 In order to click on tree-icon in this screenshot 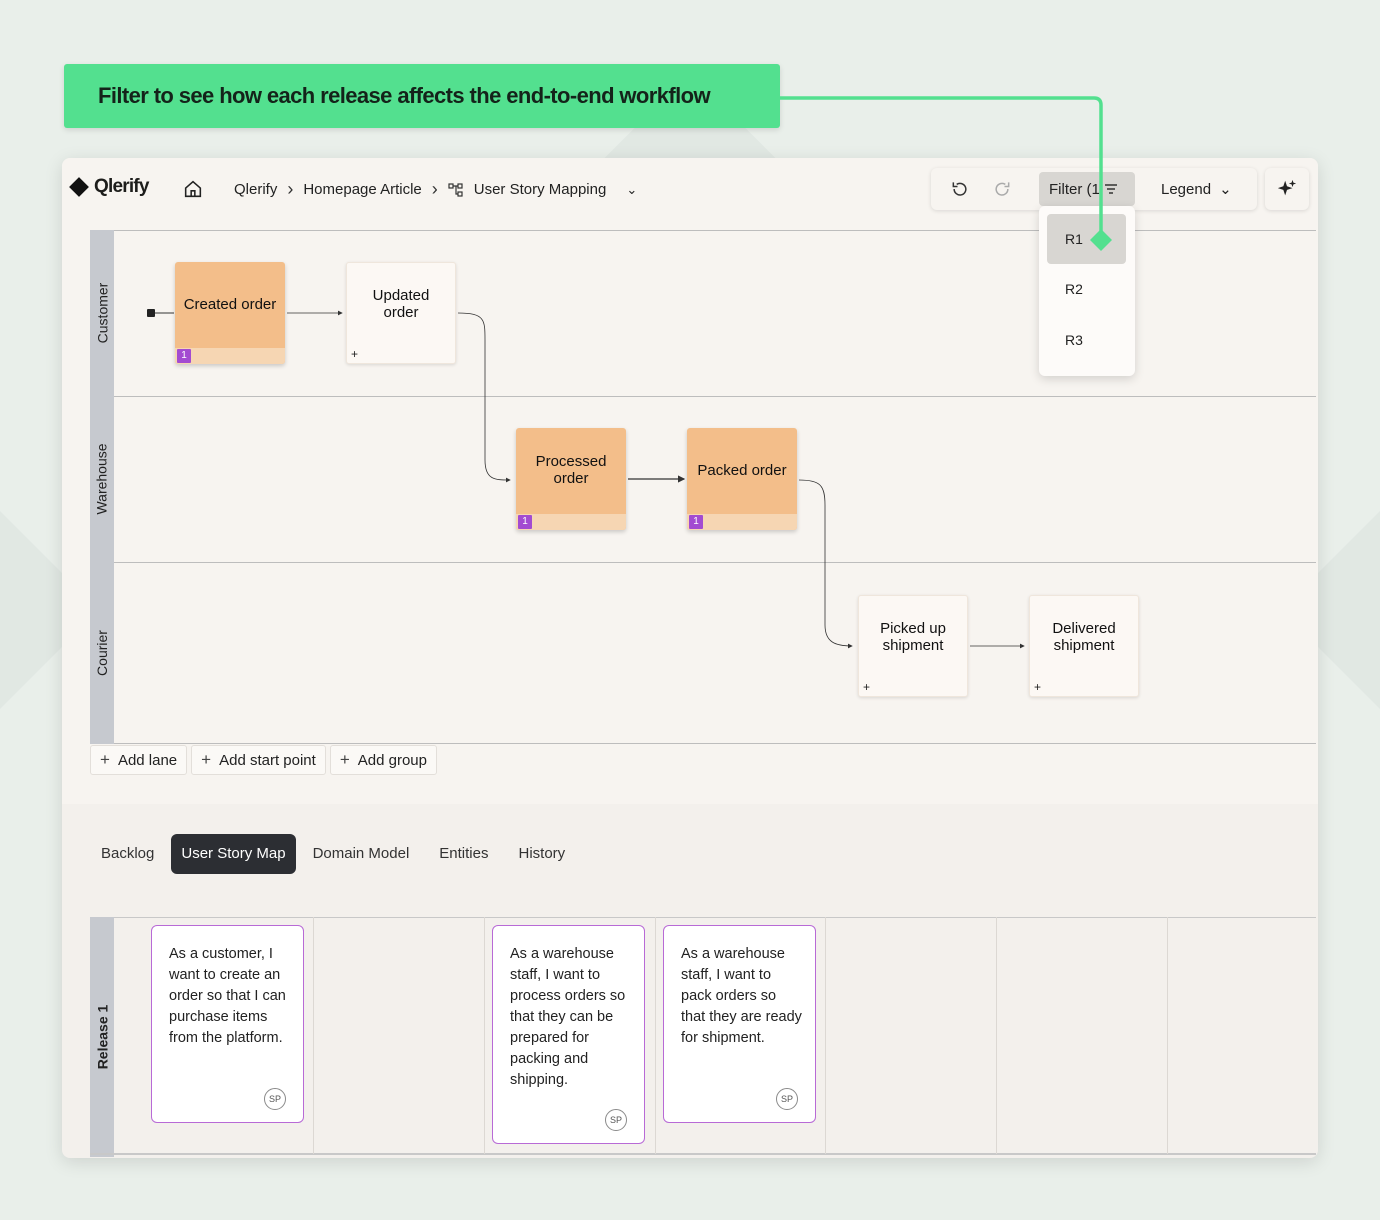, I will do `click(455, 189)`.